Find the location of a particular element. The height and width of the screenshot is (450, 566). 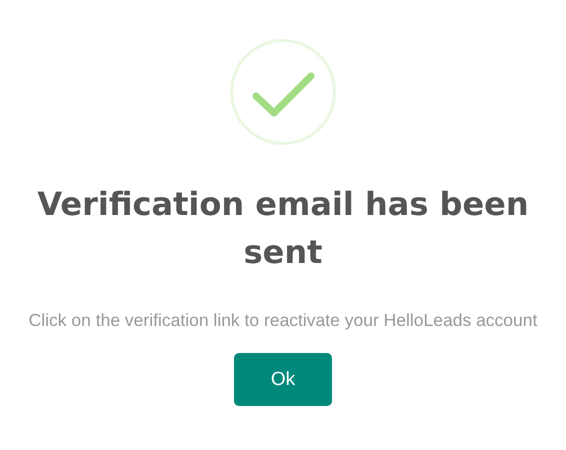

dialog-message: Click on the verification link to reactivate your HelloLeads account is located at coordinates (283, 320).